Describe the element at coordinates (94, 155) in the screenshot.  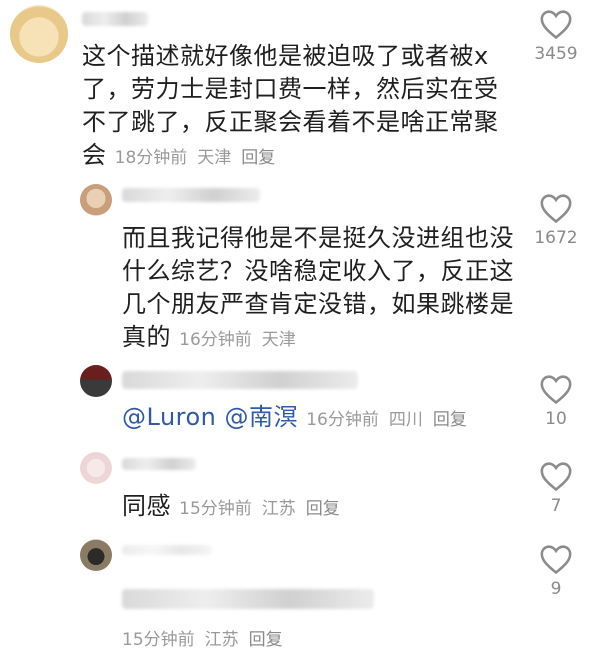
I see `comment-line: 会` at that location.